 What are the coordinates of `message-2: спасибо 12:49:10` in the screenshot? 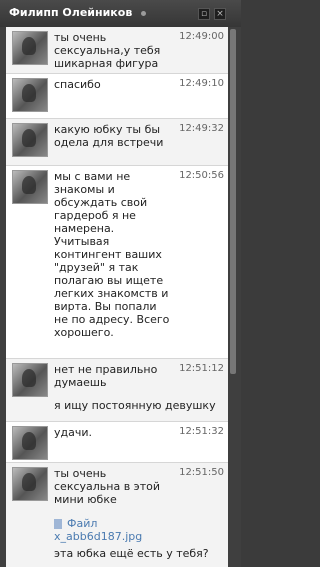 It's located at (117, 96).